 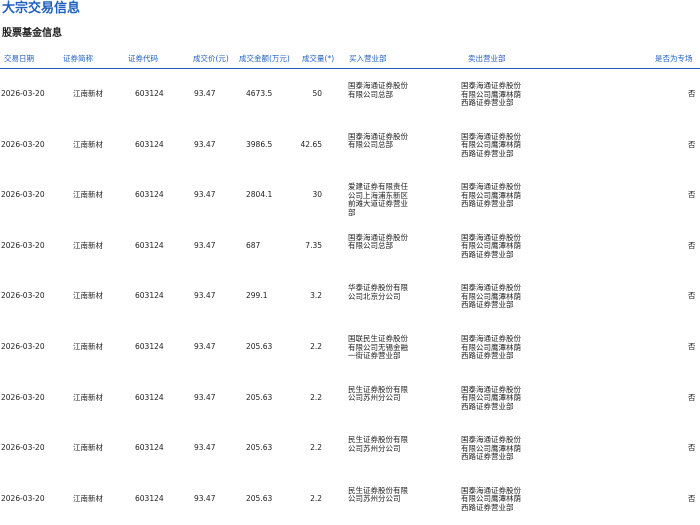 What do you see at coordinates (368, 58) in the screenshot?
I see `header-buy-branch: 买入营业部` at bounding box center [368, 58].